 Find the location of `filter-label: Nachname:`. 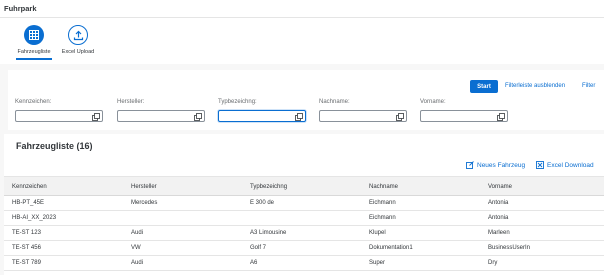

filter-label: Nachname: is located at coordinates (334, 102).